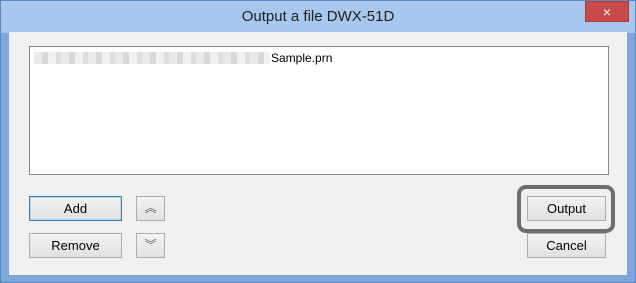 Image resolution: width=636 pixels, height=283 pixels. What do you see at coordinates (75, 208) in the screenshot?
I see `add-button: Add` at bounding box center [75, 208].